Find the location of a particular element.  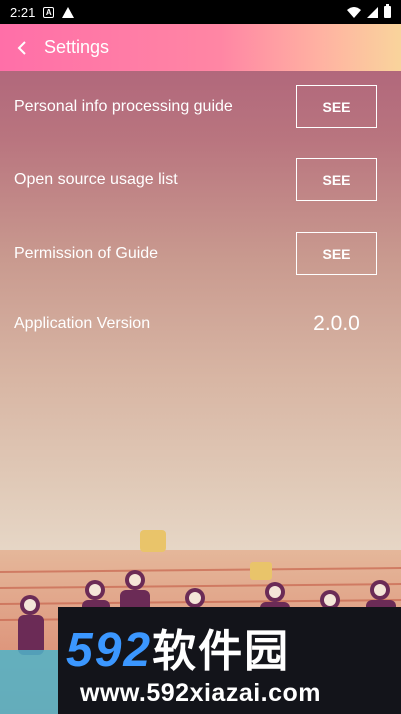

version-value: 2.0.0 is located at coordinates (336, 323).